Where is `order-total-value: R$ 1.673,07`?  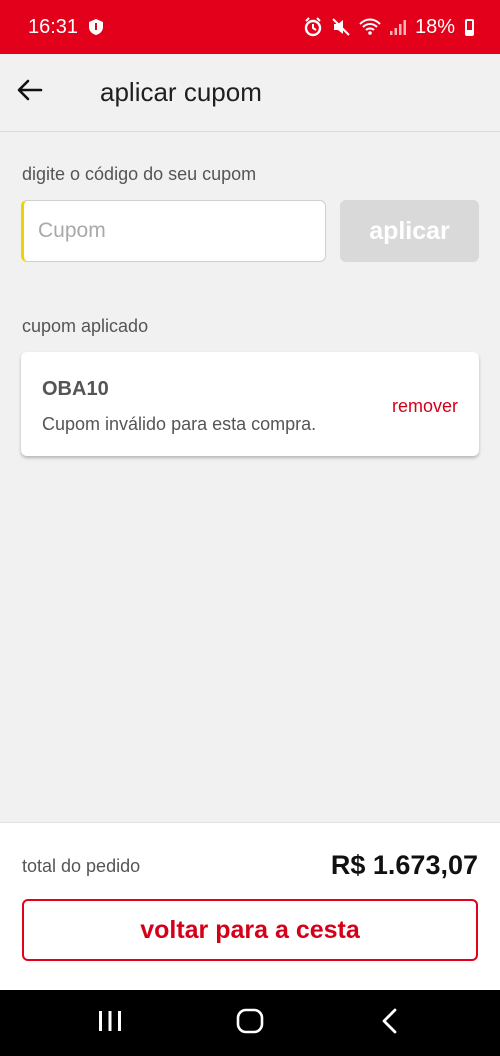 order-total-value: R$ 1.673,07 is located at coordinates (404, 865).